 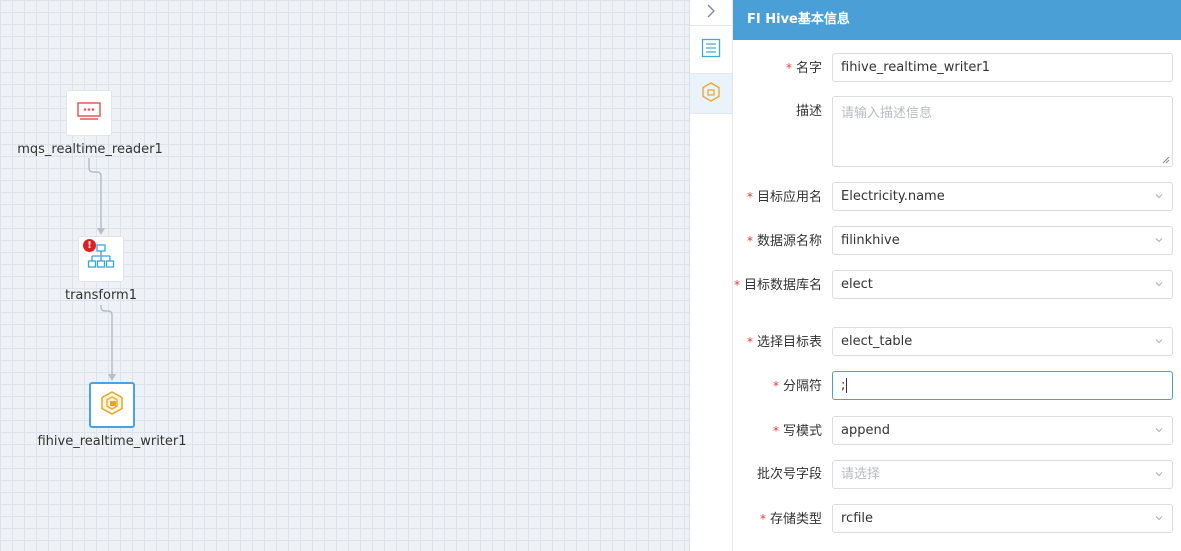 What do you see at coordinates (112, 441) in the screenshot?
I see `node-fihive-writer-label: fihive_realtime_writer1` at bounding box center [112, 441].